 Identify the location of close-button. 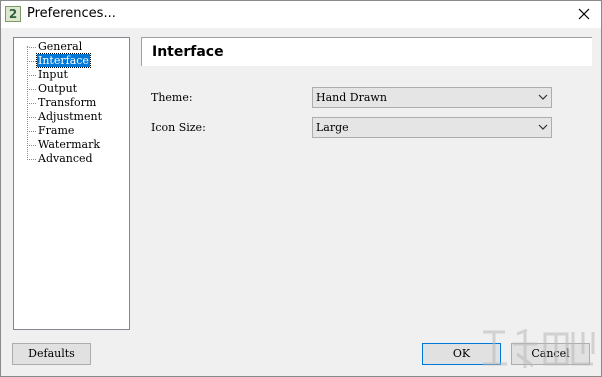
(584, 14).